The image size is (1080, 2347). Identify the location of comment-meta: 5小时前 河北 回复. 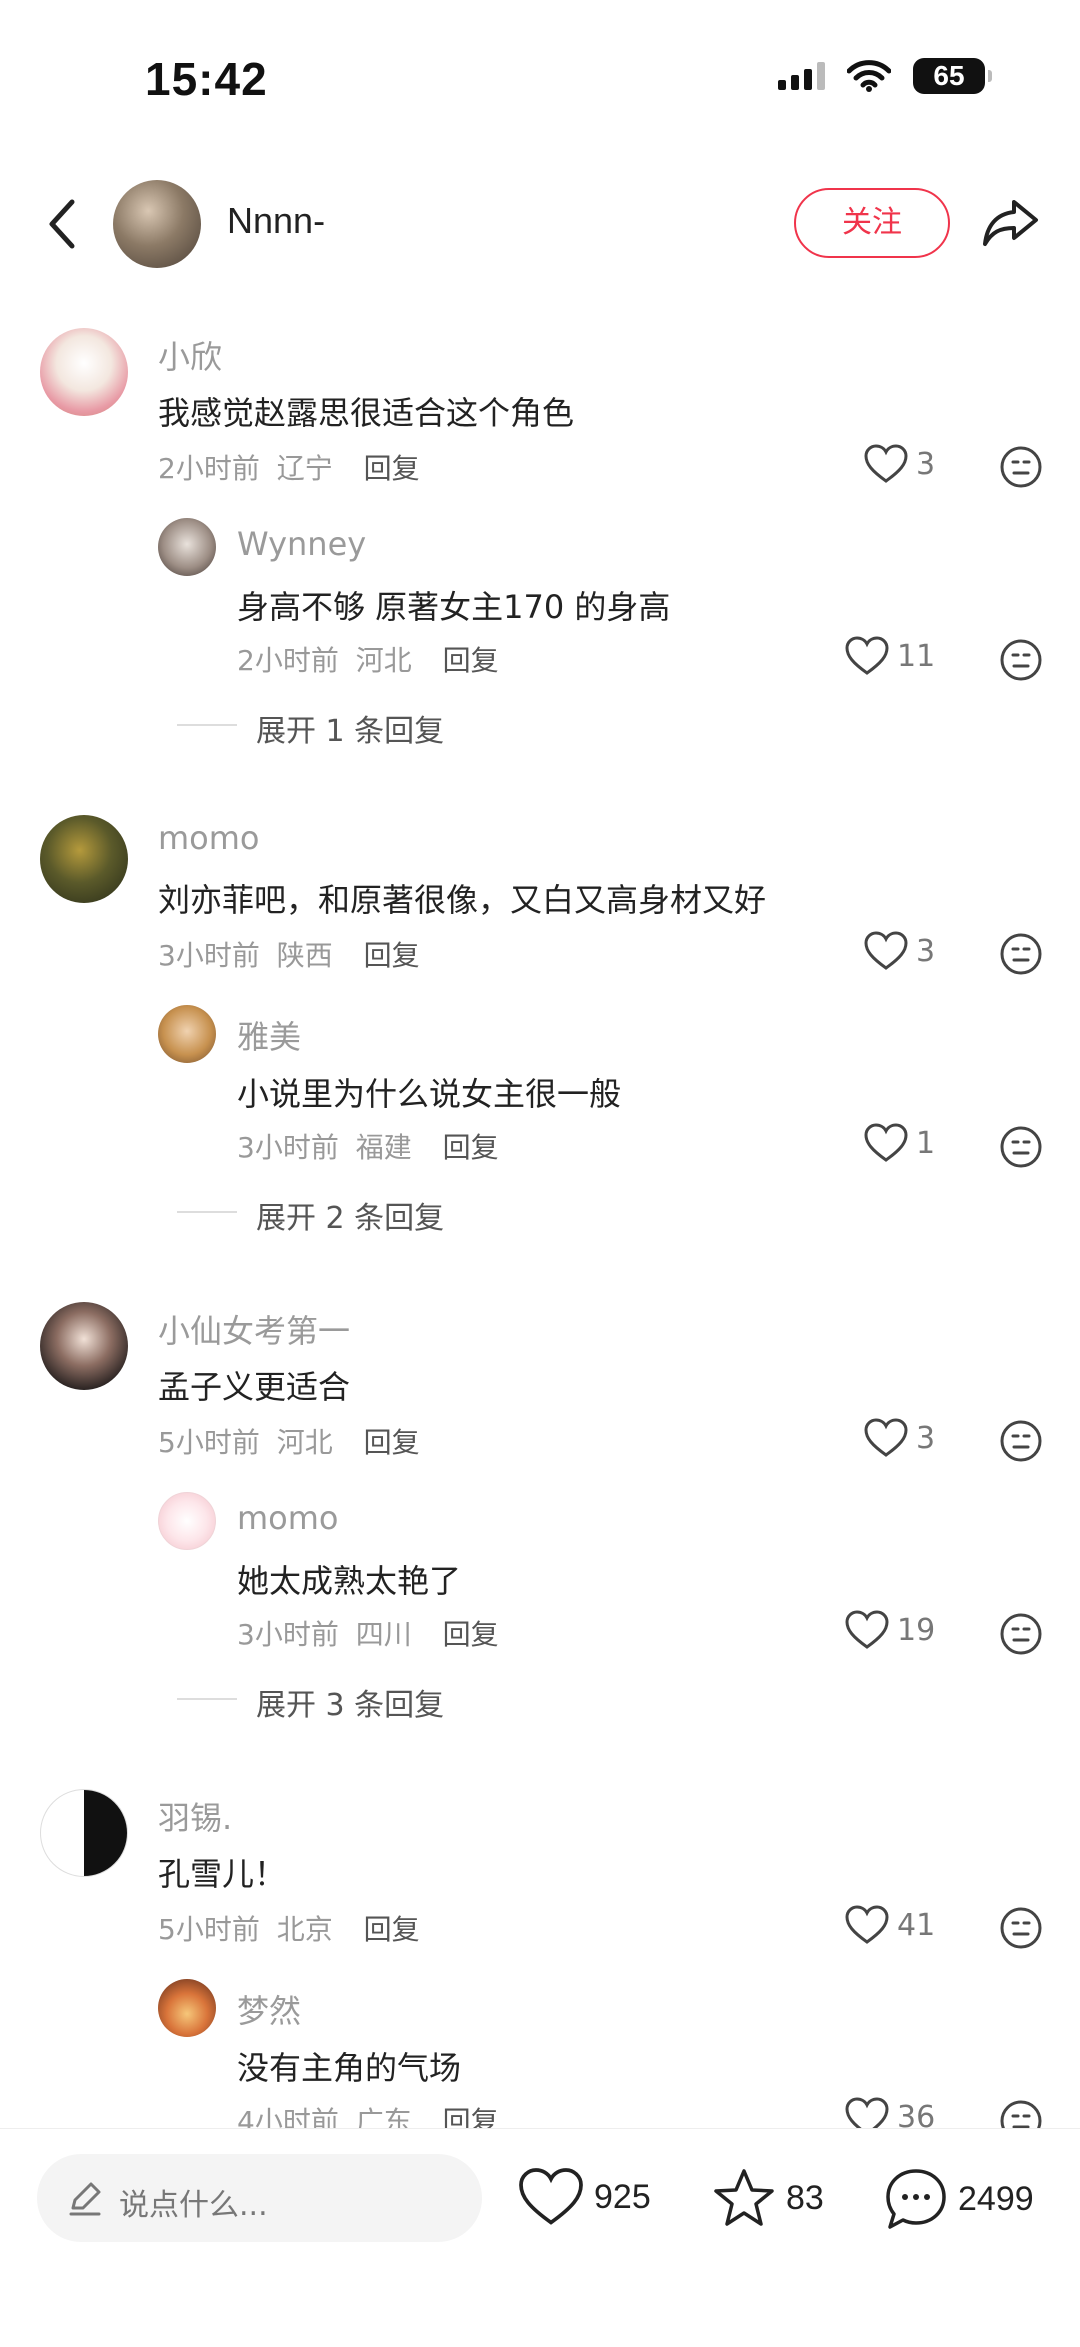
(289, 1441).